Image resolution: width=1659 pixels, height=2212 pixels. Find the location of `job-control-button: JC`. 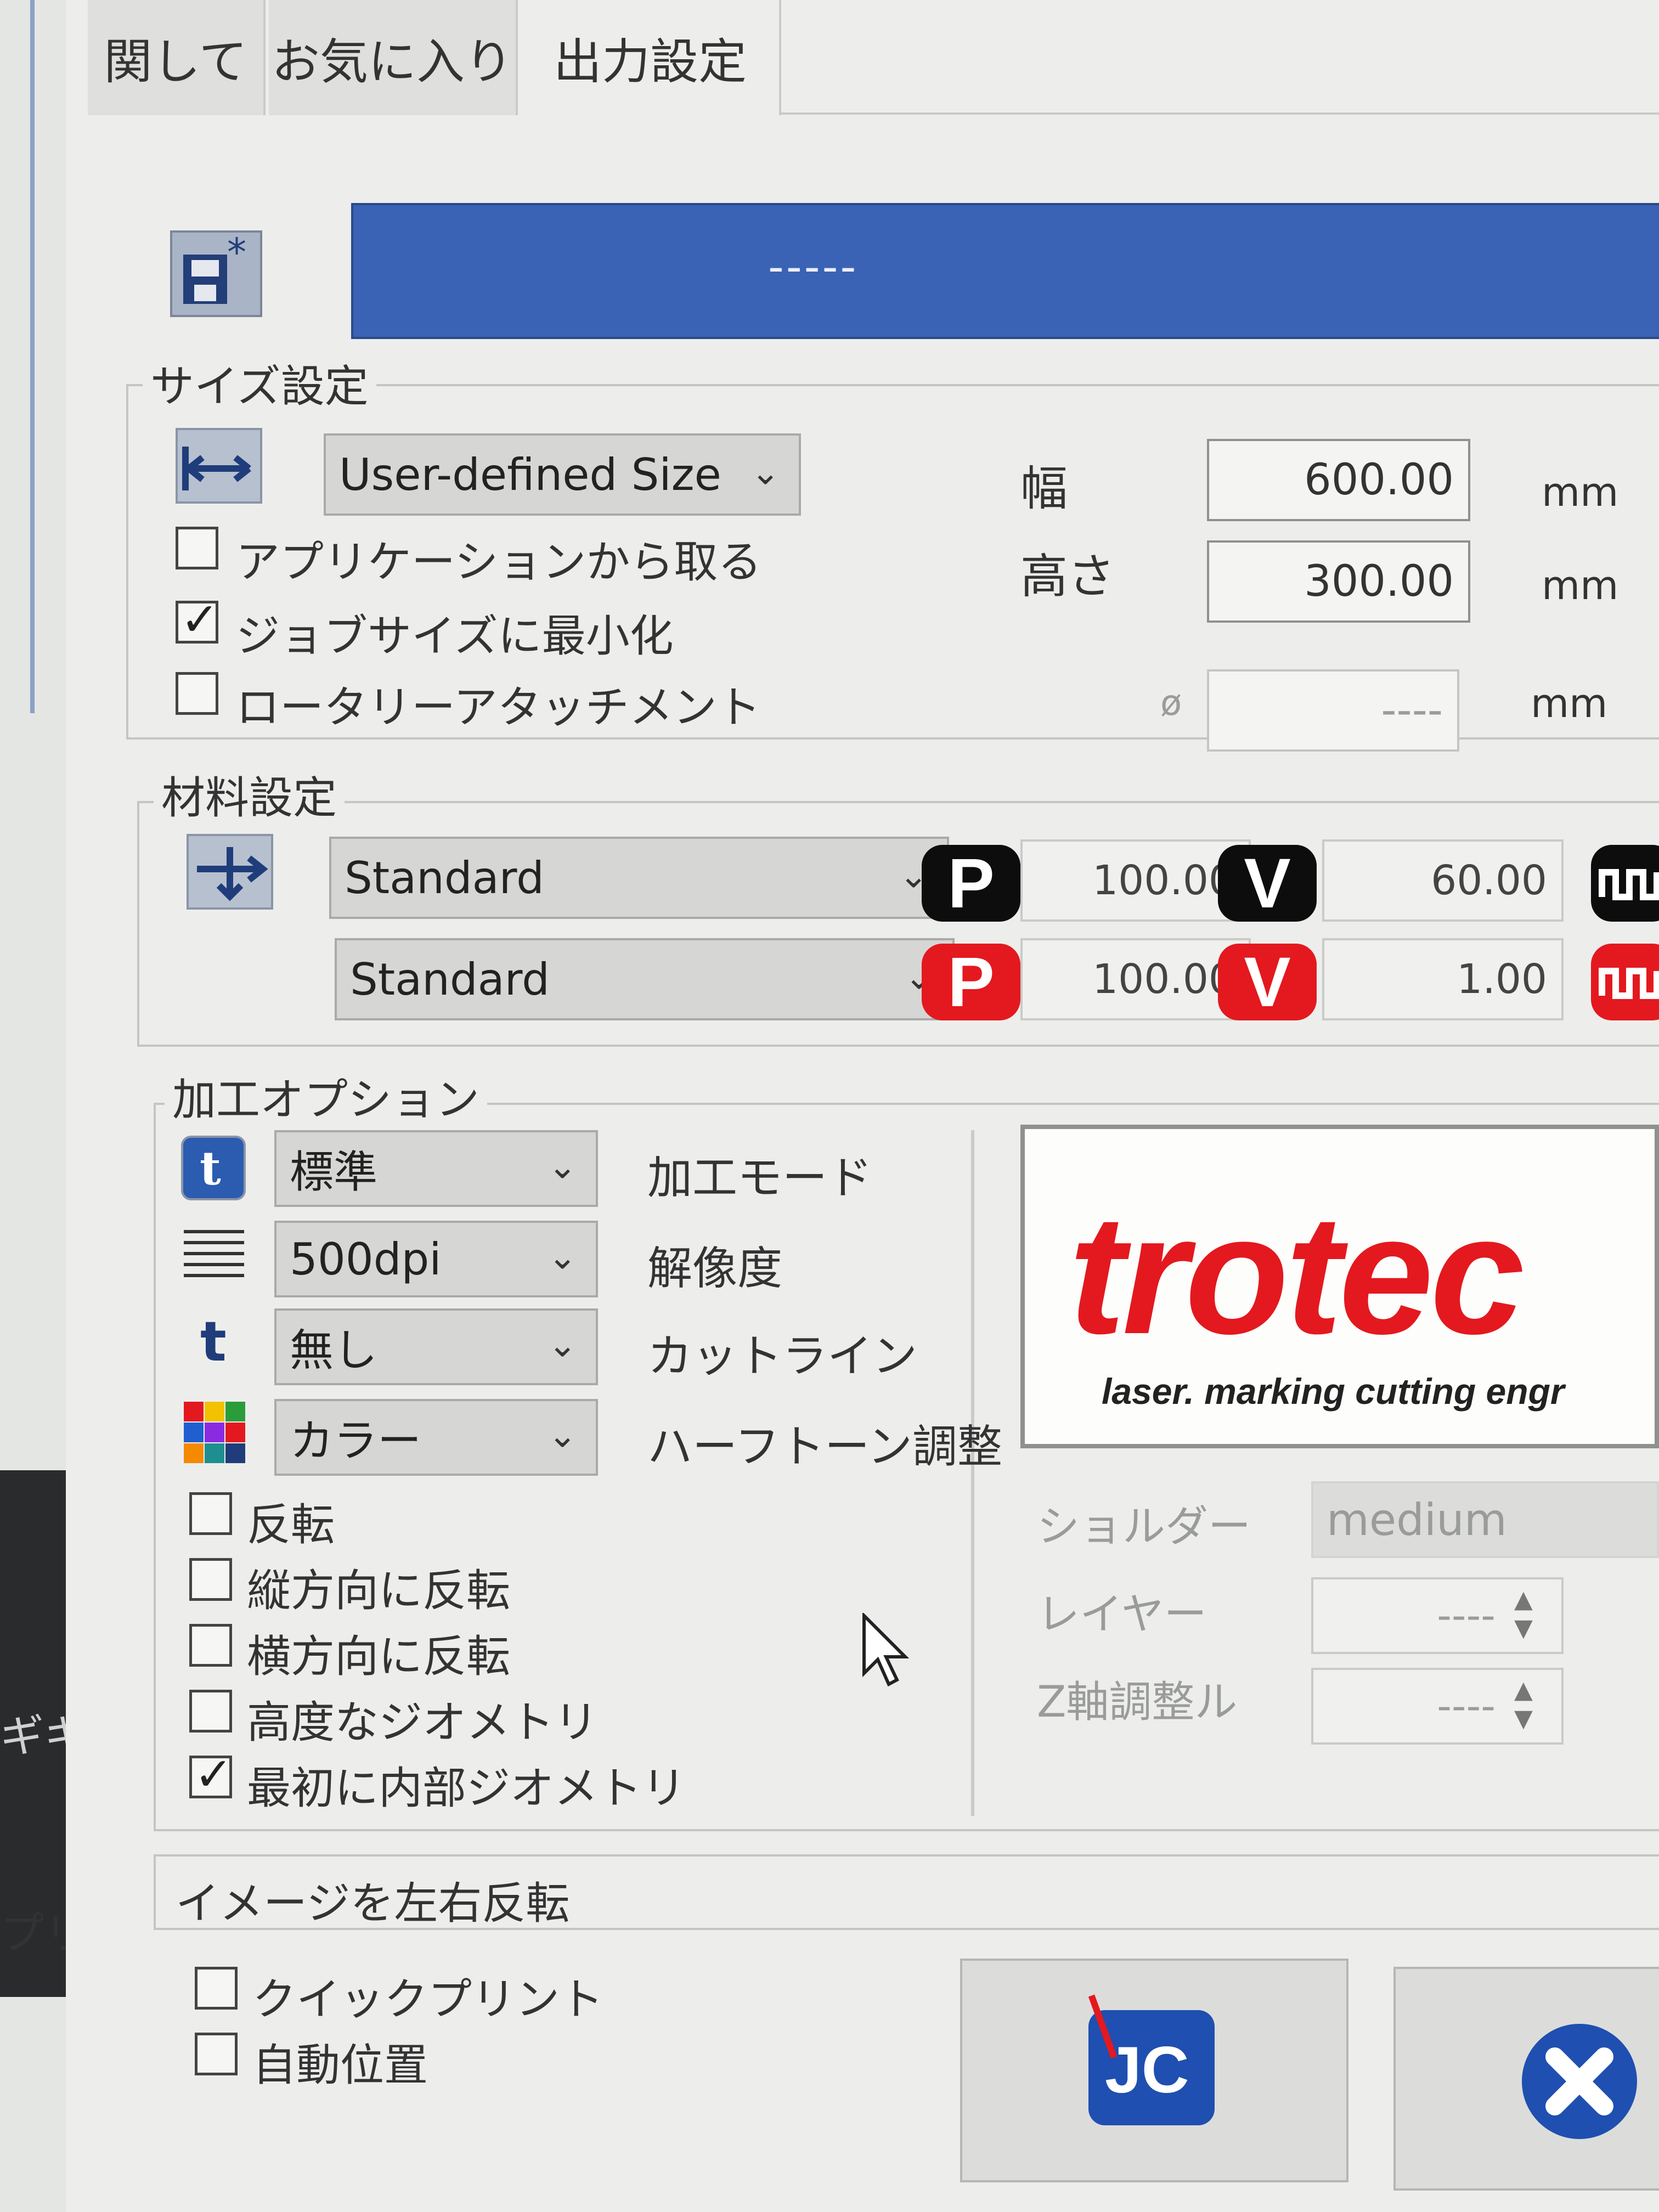

job-control-button: JC is located at coordinates (1154, 2070).